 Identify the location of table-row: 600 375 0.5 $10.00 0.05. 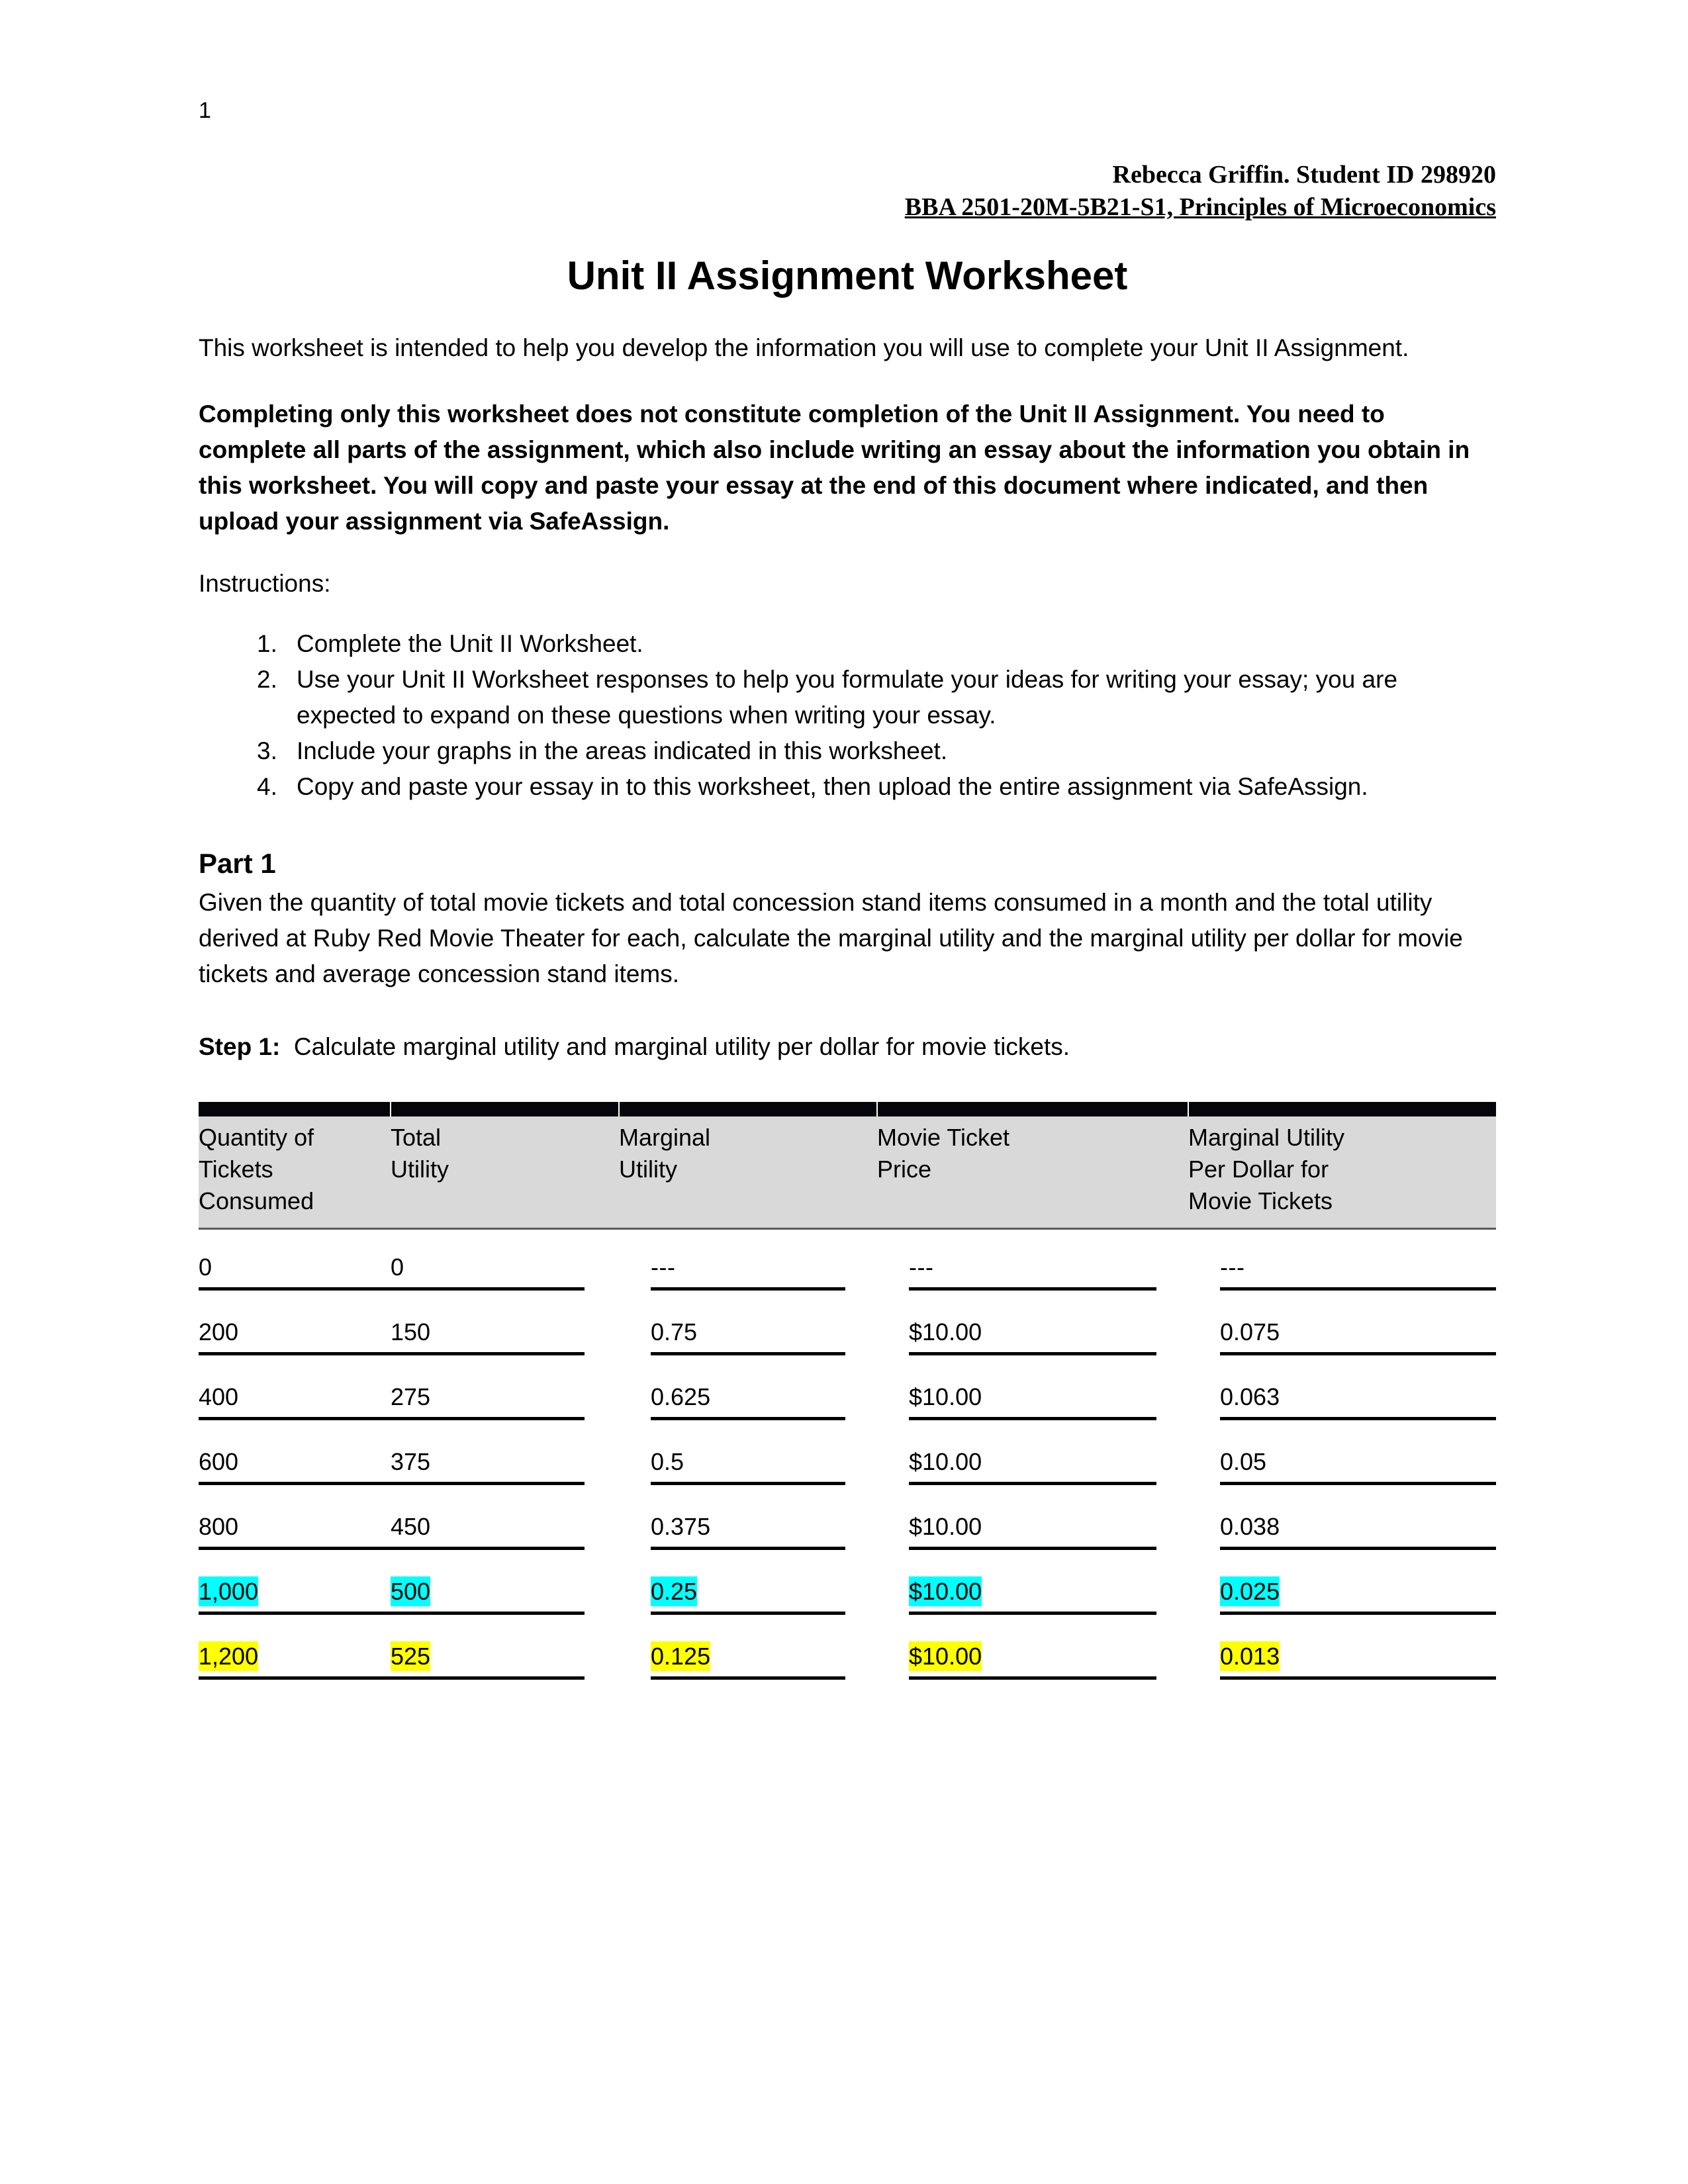
(847, 1456).